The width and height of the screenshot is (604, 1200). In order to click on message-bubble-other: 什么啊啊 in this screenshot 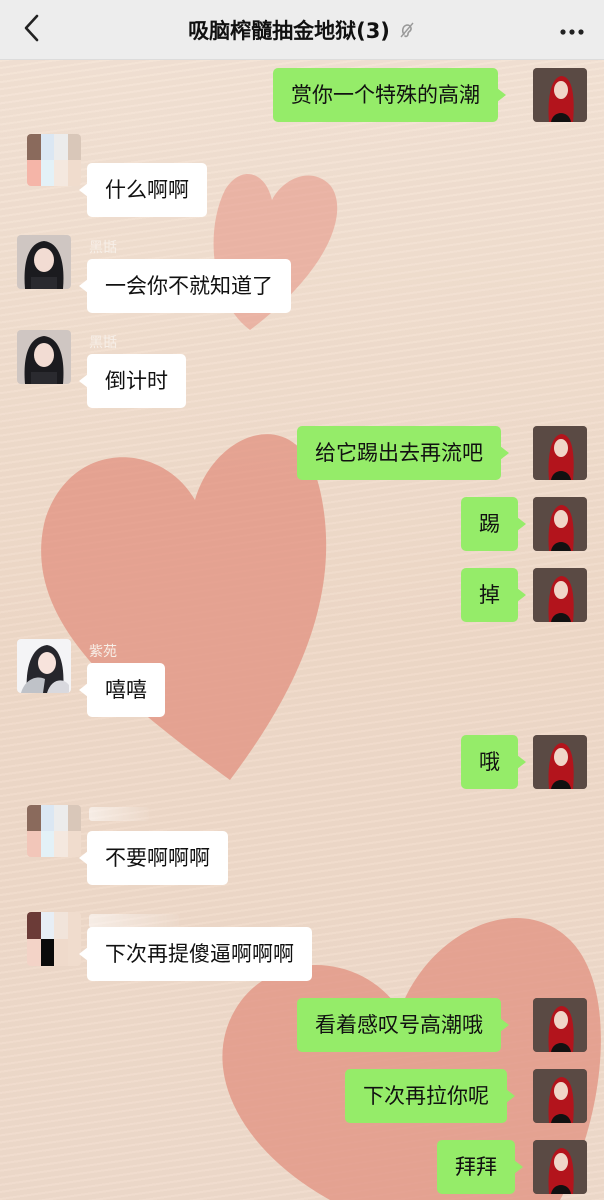, I will do `click(143, 190)`.